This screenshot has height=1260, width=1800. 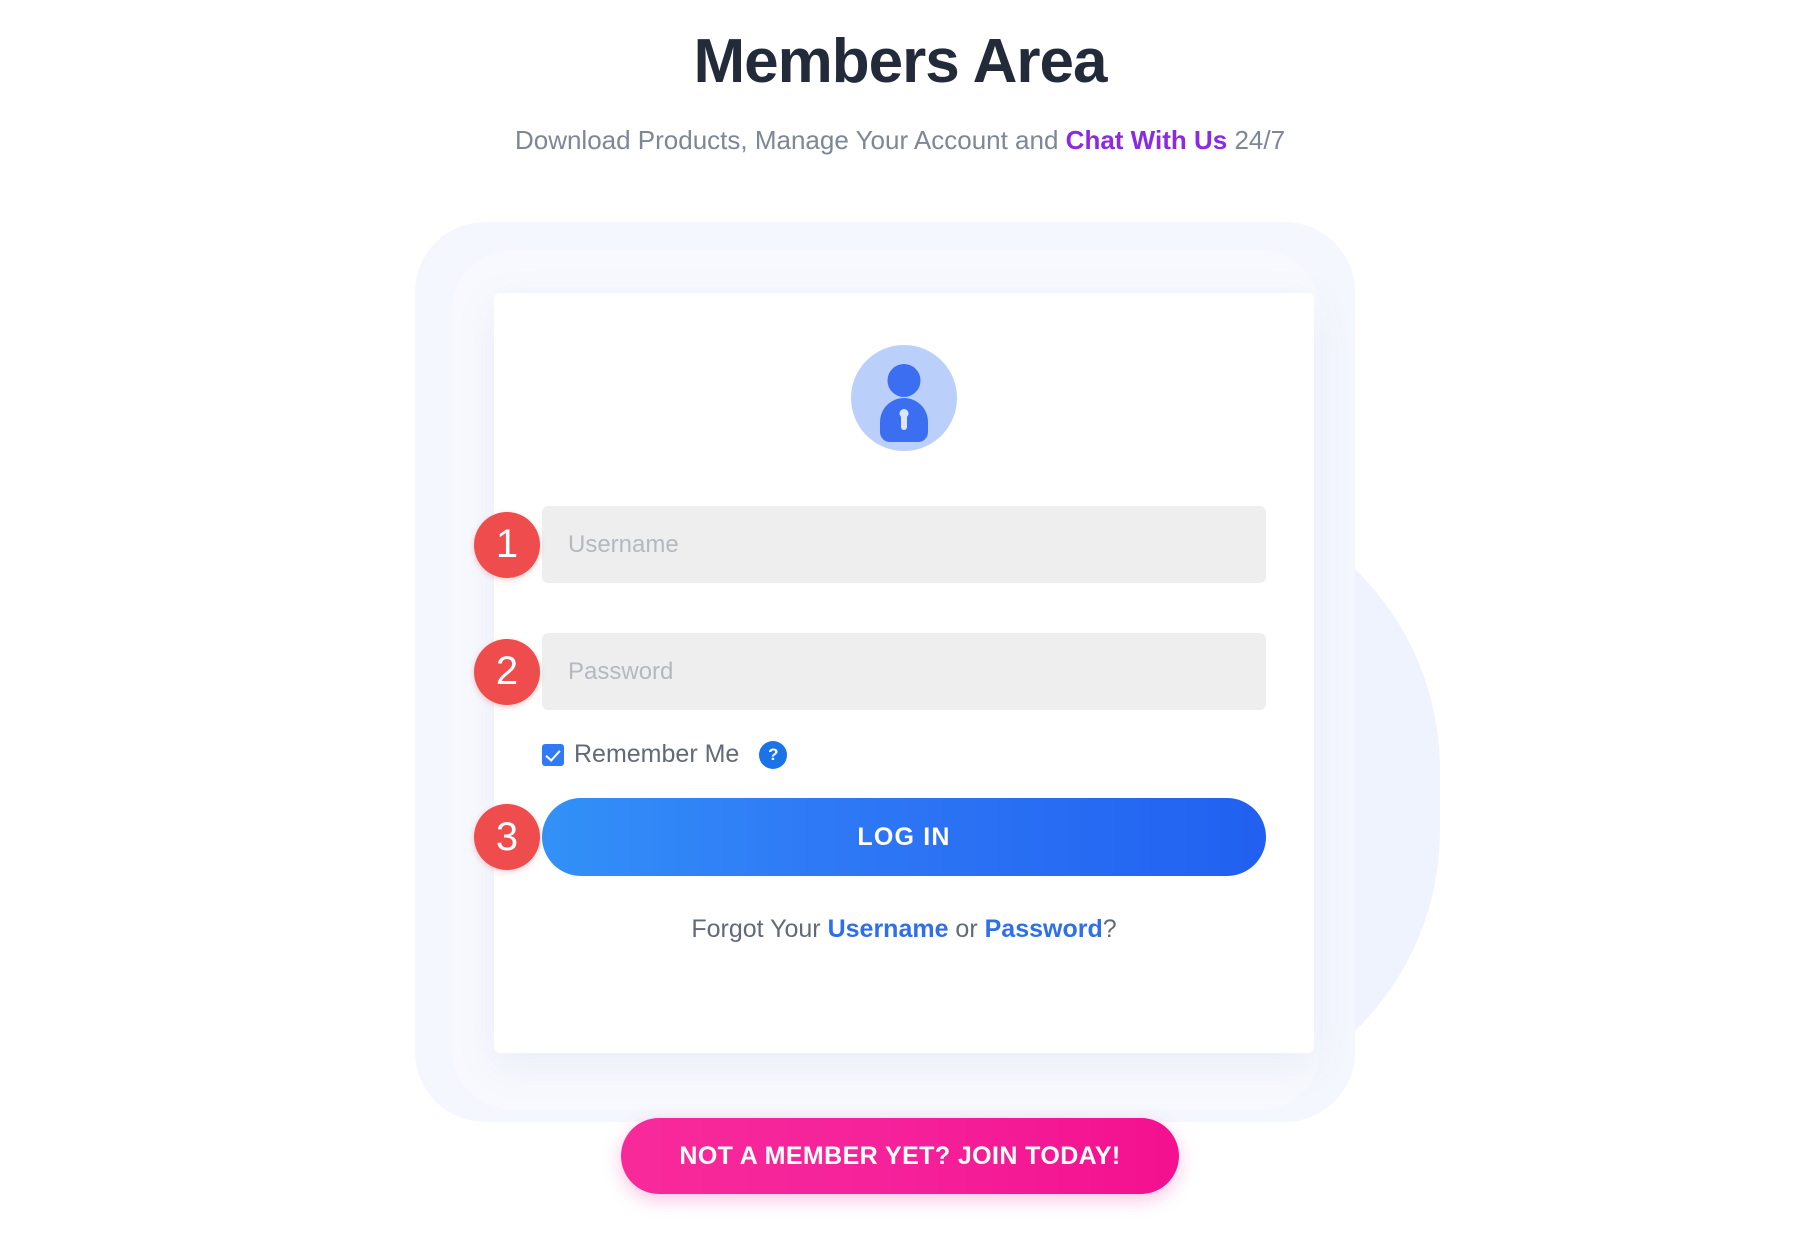 I want to click on step-badge-2: 2, so click(x=507, y=671).